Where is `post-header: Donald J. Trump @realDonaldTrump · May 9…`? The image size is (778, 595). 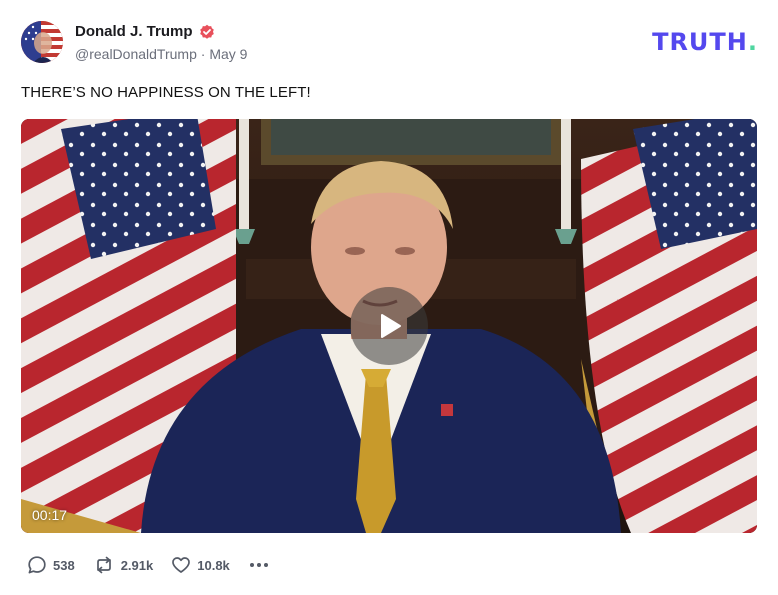 post-header: Donald J. Trump @realDonaldTrump · May 9… is located at coordinates (389, 43).